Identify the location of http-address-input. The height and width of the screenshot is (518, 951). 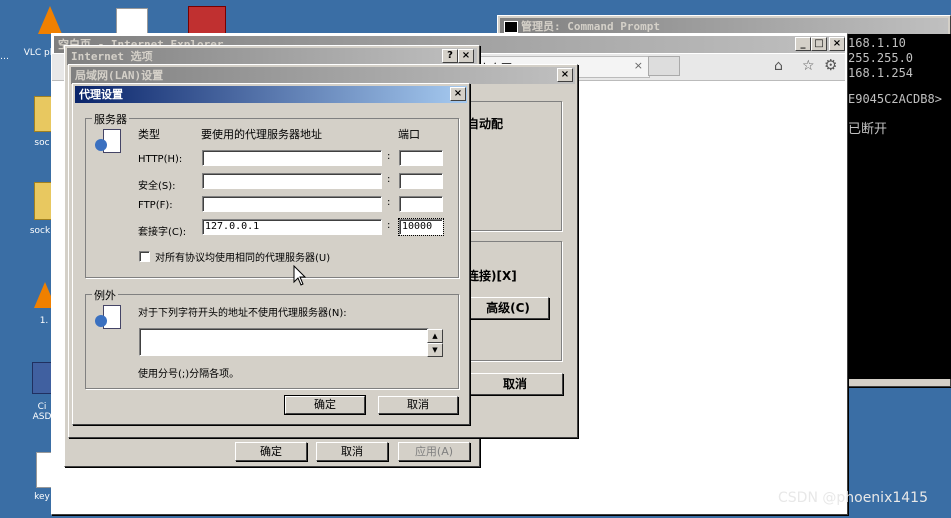
(292, 158).